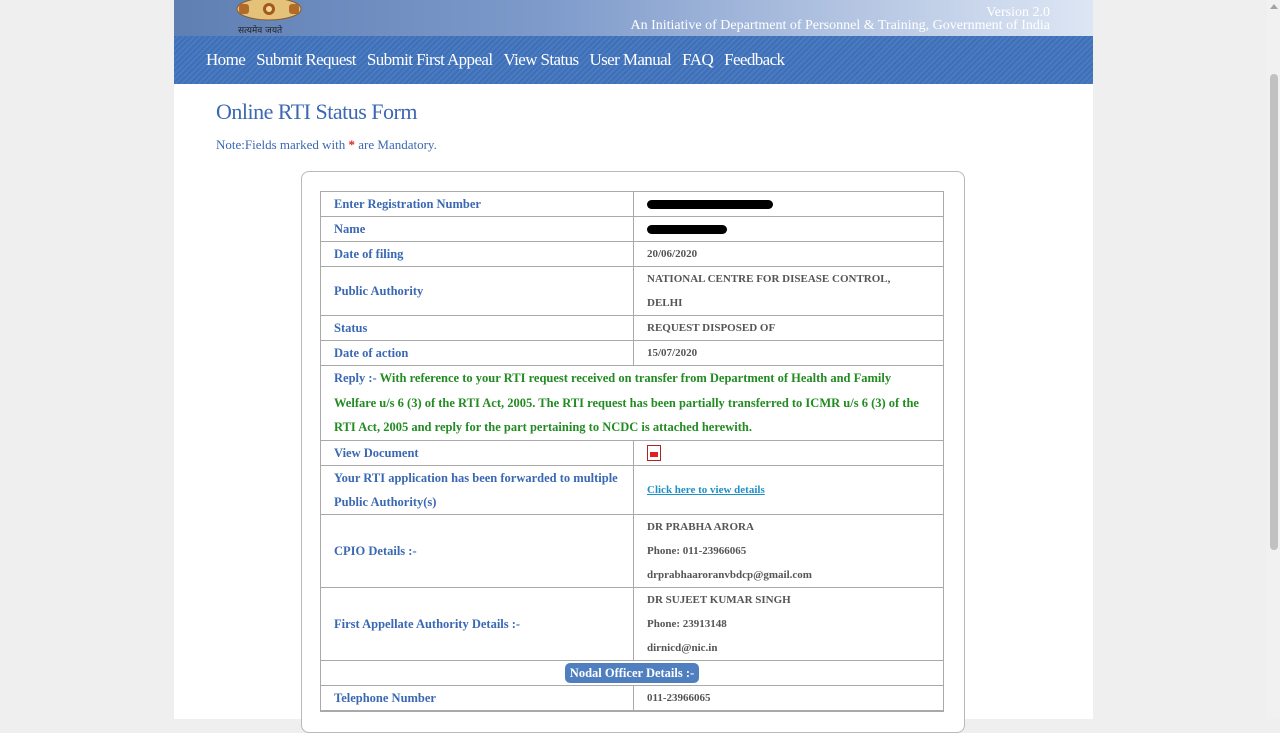  What do you see at coordinates (729, 574) in the screenshot?
I see `cpio-email: drprabhaaroranvbdcp@gmail.com` at bounding box center [729, 574].